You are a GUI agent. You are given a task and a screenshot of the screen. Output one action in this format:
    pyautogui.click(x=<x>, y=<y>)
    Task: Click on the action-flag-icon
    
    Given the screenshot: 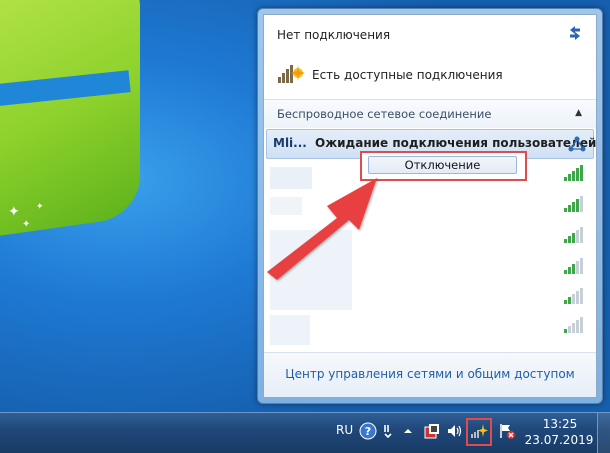 What is the action you would take?
    pyautogui.click(x=388, y=431)
    